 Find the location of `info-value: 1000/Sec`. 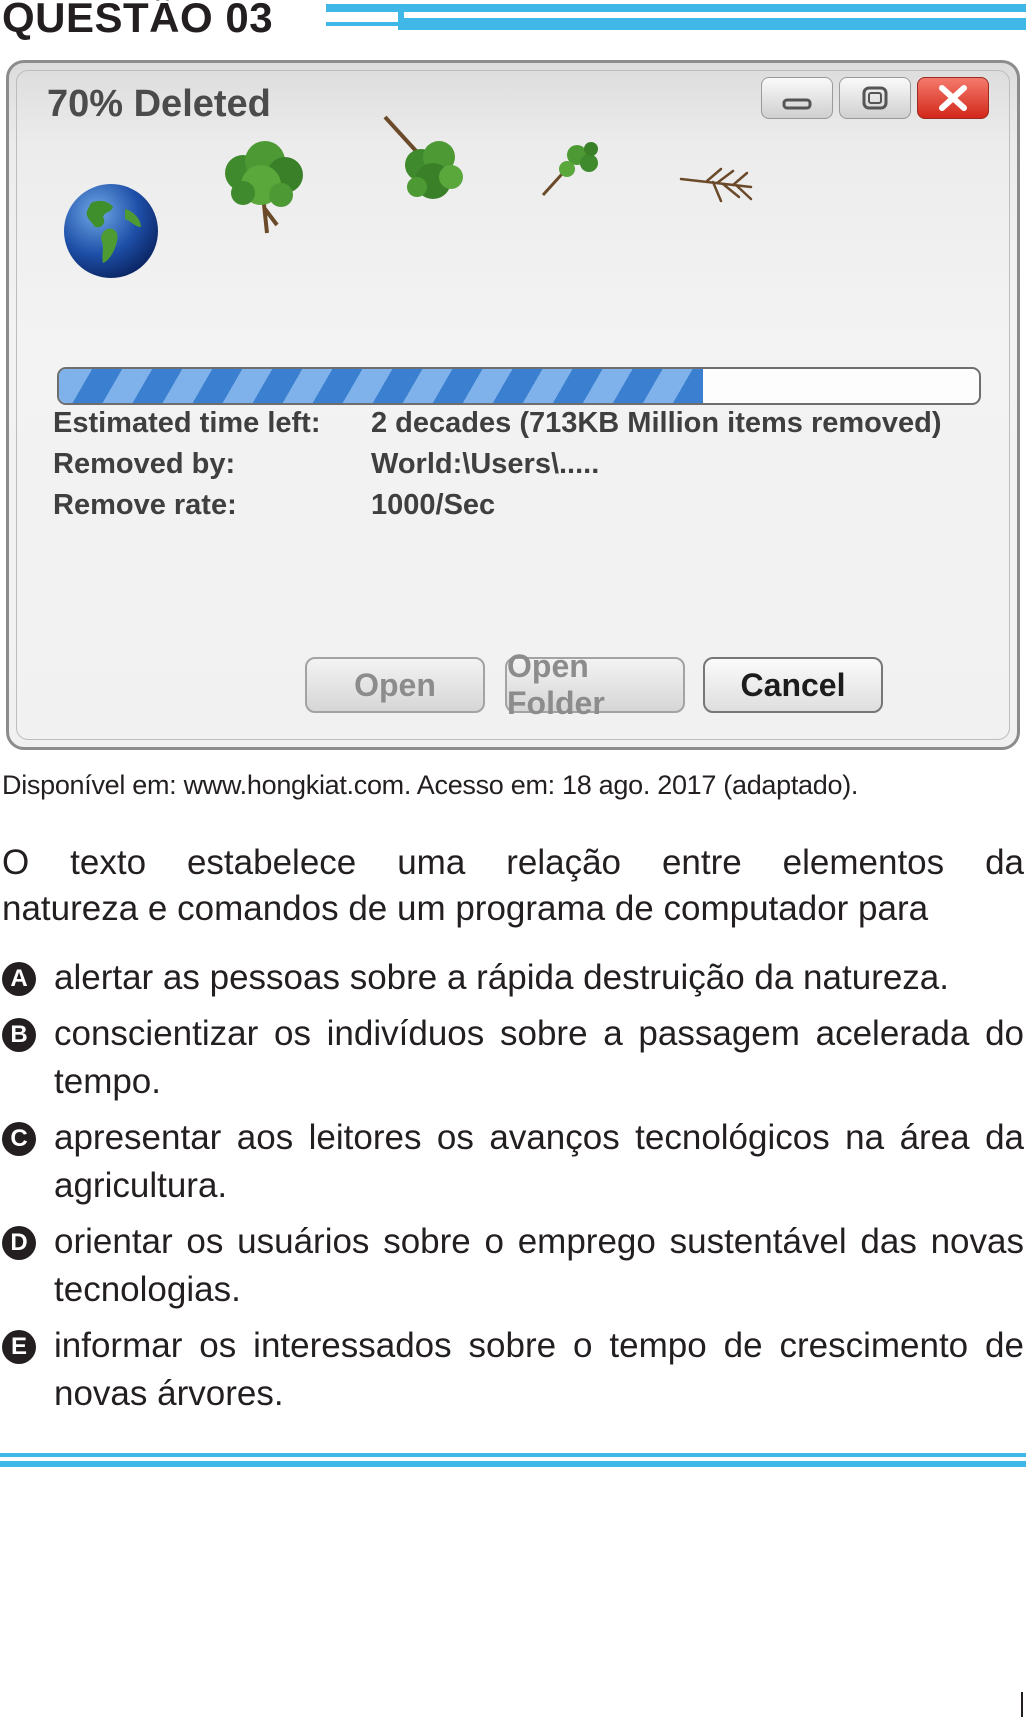

info-value: 1000/Sec is located at coordinates (433, 505).